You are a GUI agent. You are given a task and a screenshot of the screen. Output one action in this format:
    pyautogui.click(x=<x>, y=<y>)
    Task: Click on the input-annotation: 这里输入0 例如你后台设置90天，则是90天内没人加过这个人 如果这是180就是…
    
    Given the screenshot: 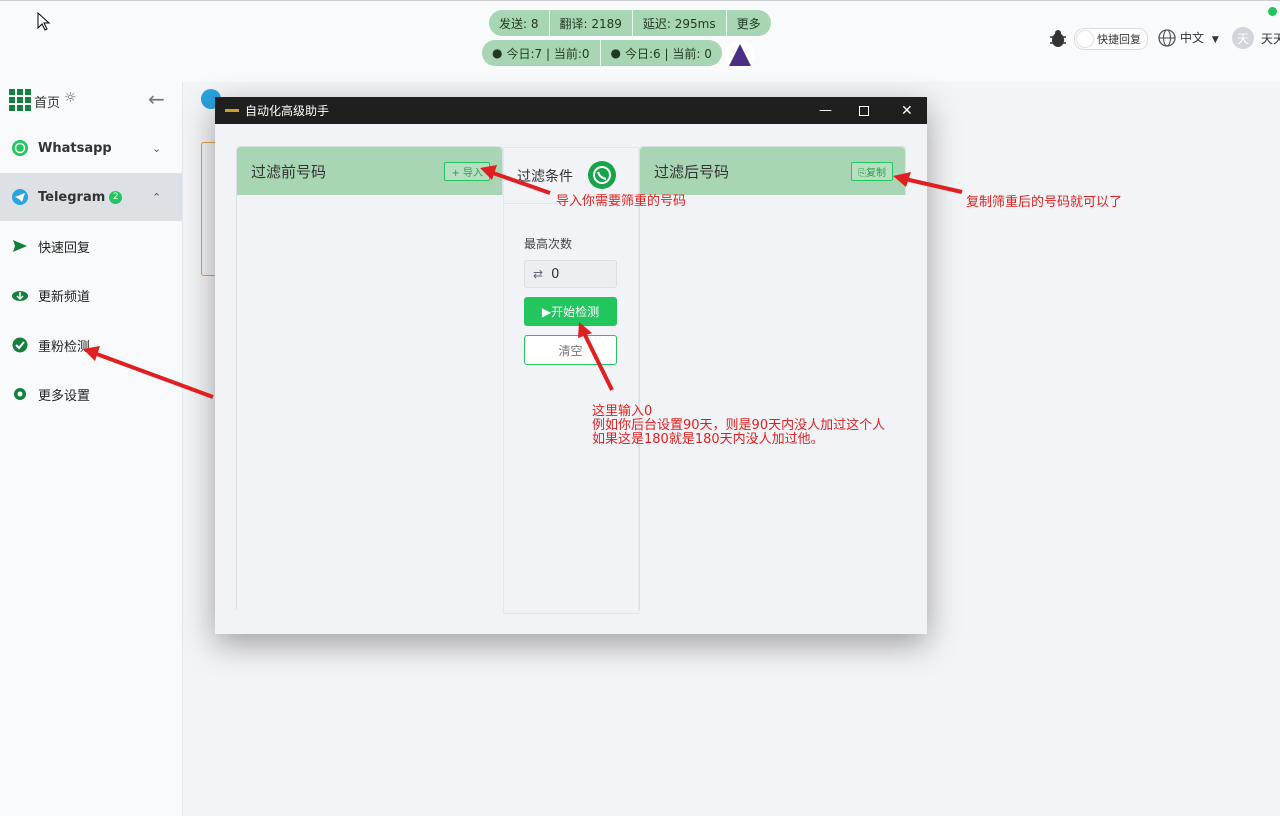 What is the action you would take?
    pyautogui.click(x=738, y=426)
    